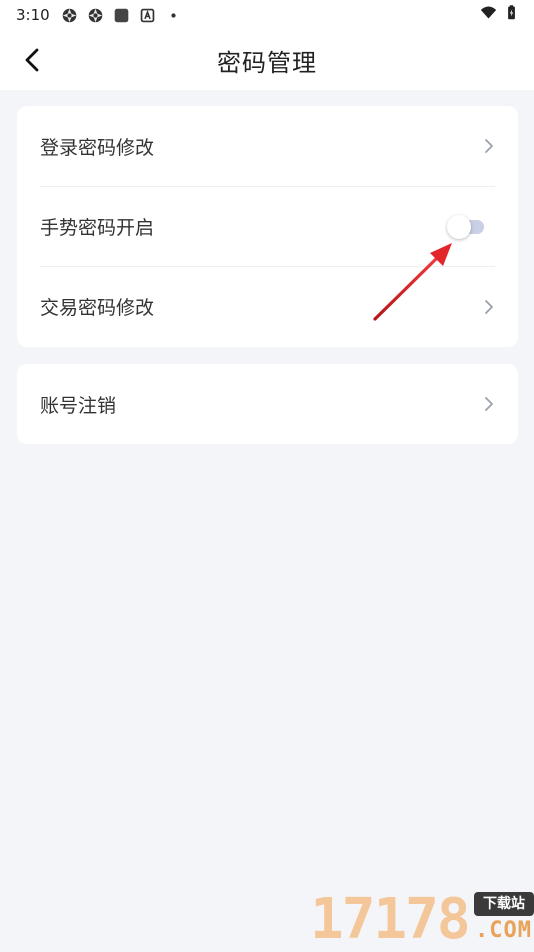 The width and height of the screenshot is (534, 952). I want to click on toggle-knob, so click(459, 226).